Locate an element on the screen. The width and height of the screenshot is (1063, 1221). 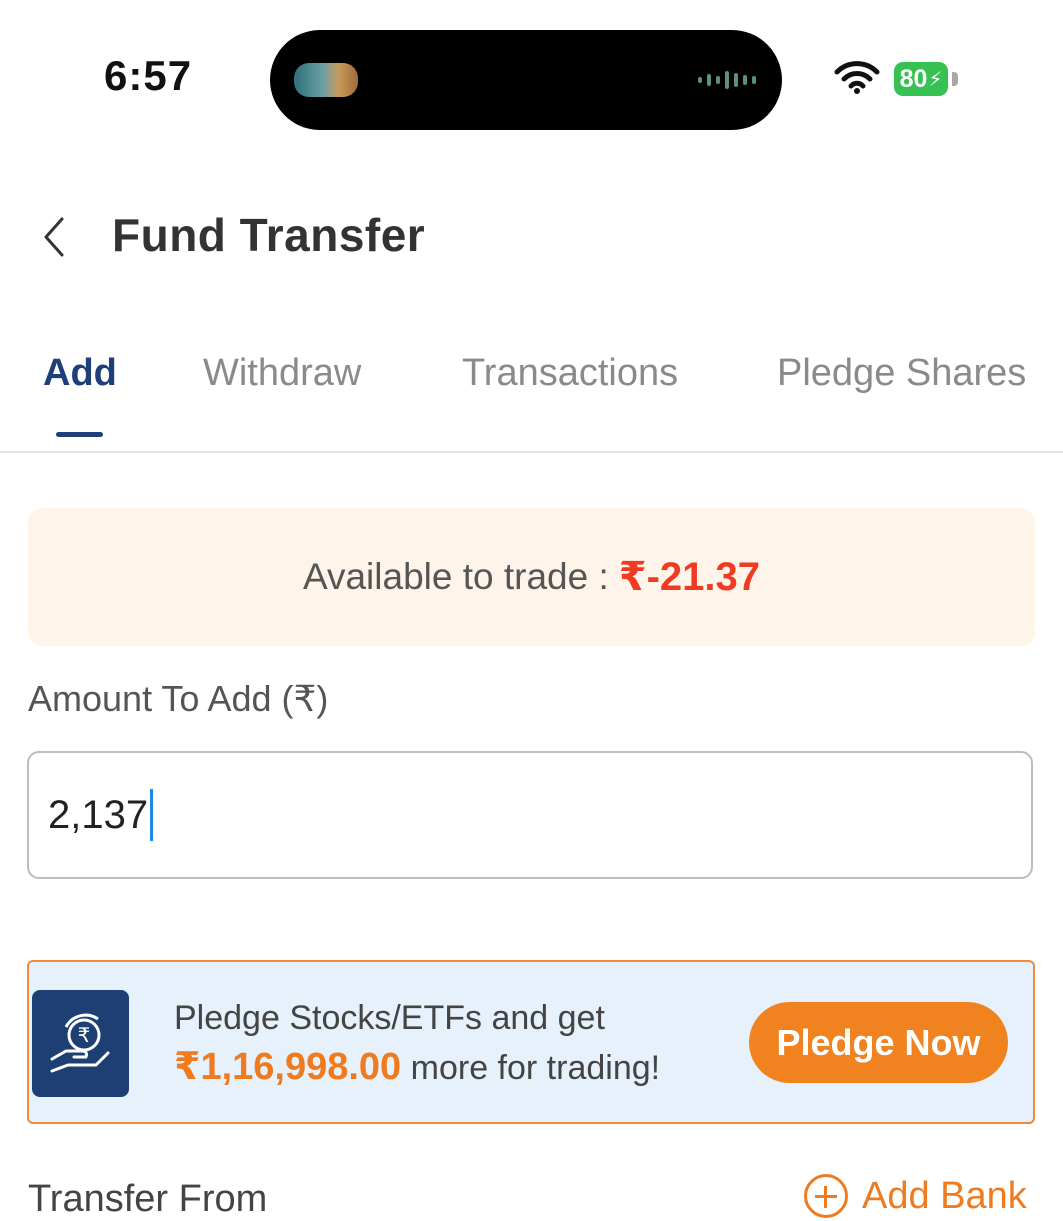
tab-pledge-shares: Pledge Shares is located at coordinates (901, 373).